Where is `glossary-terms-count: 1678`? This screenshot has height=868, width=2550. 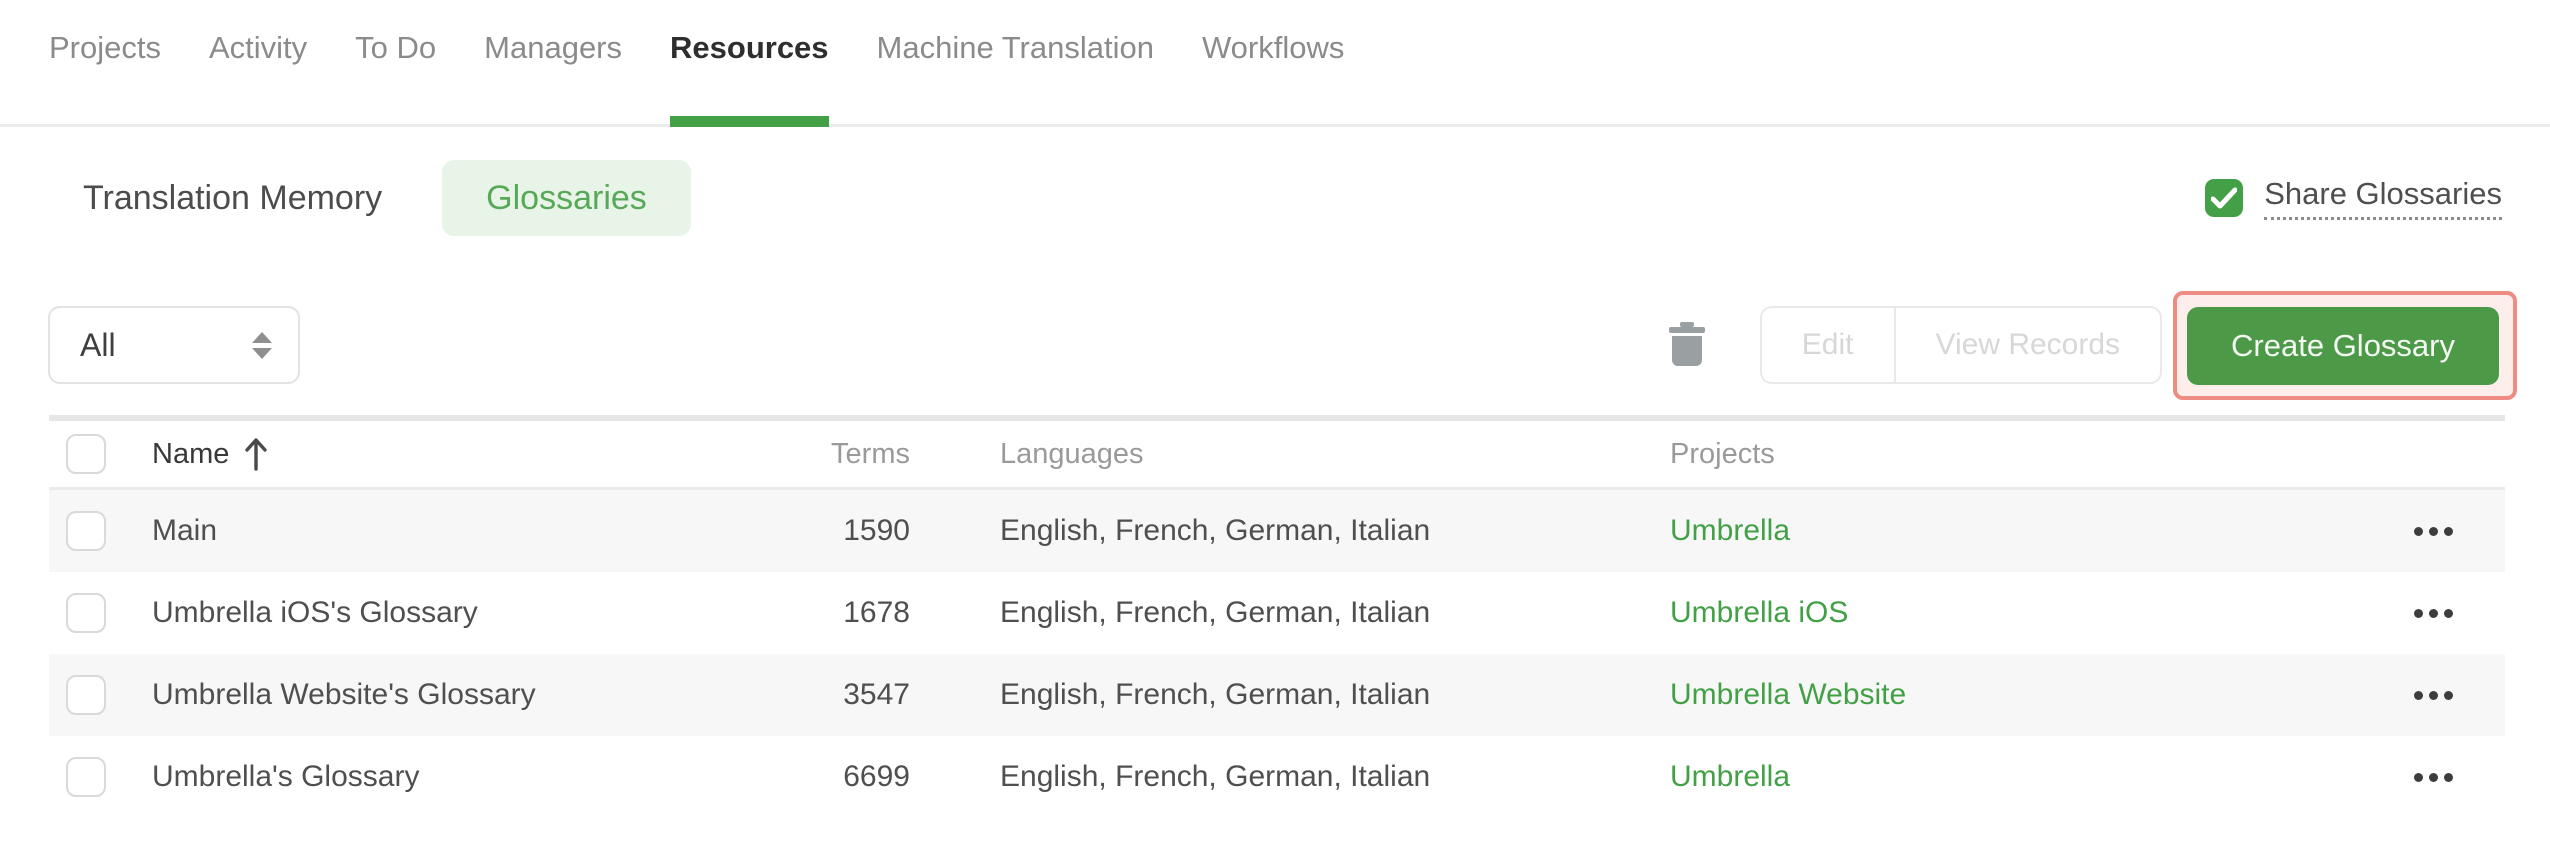
glossary-terms-count: 1678 is located at coordinates (876, 612).